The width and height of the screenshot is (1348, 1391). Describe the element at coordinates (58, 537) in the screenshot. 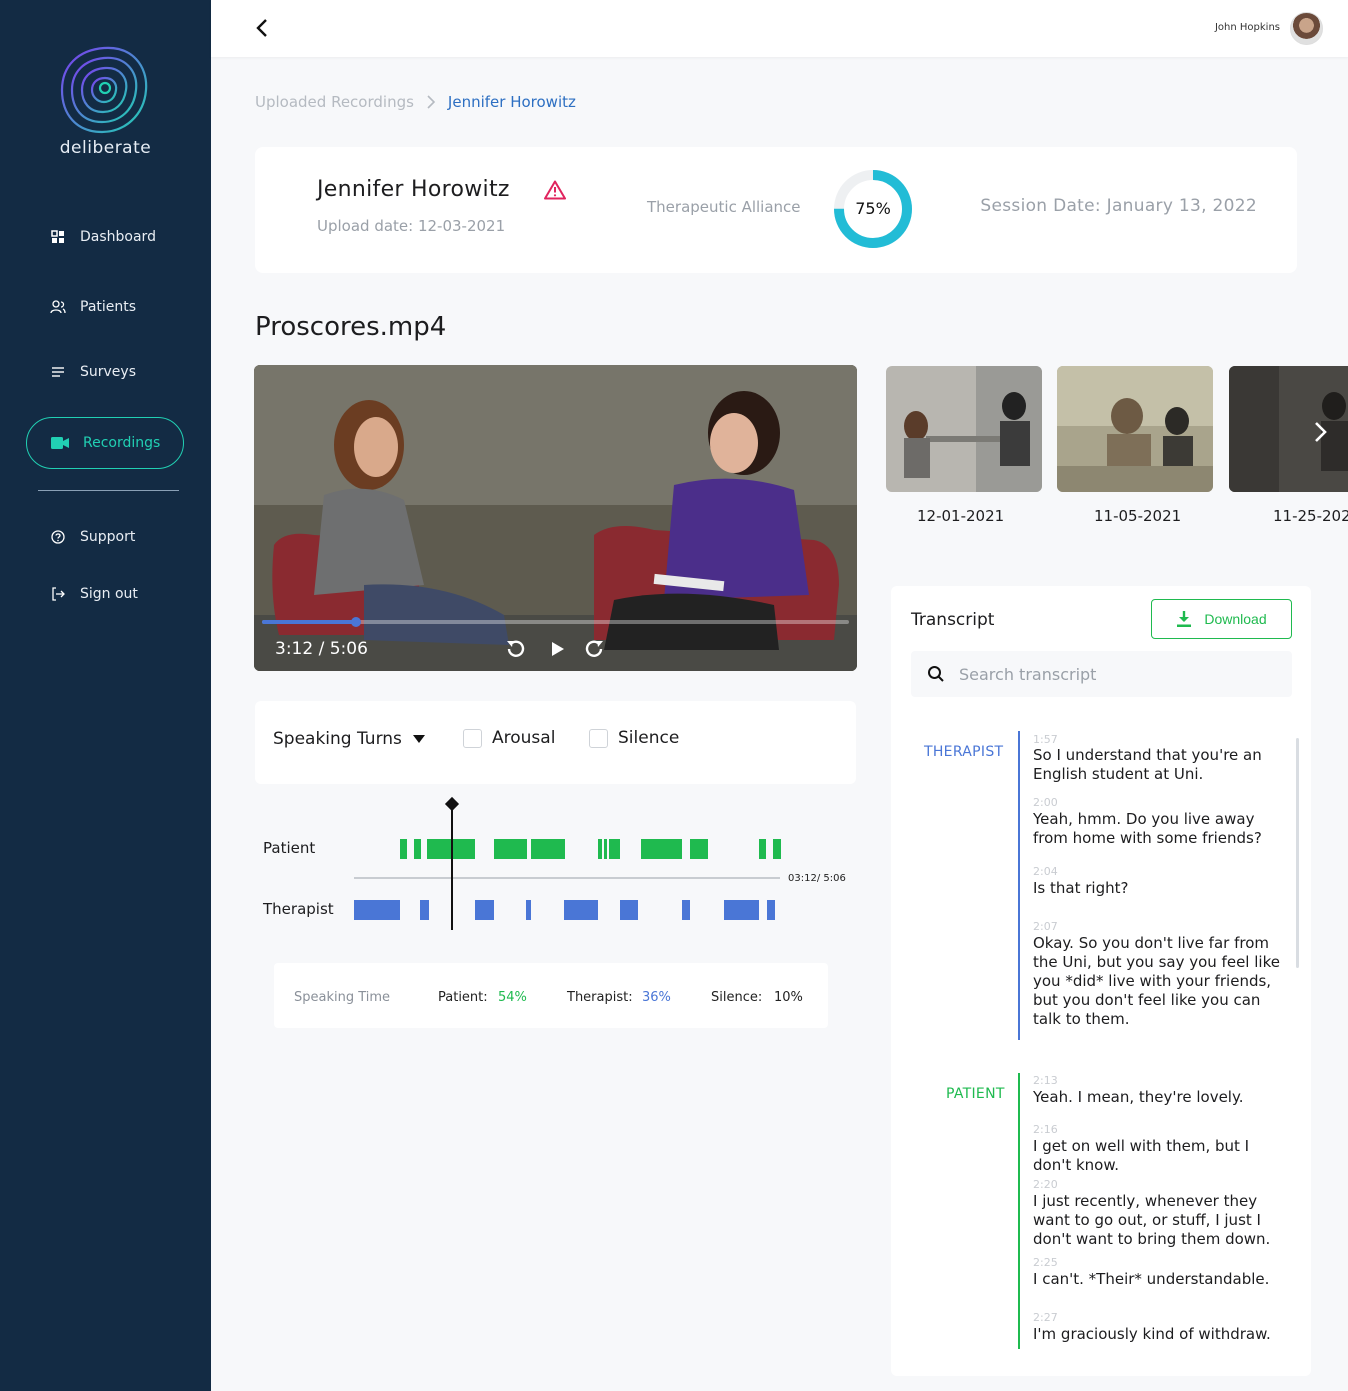

I see `help-circle-icon` at that location.